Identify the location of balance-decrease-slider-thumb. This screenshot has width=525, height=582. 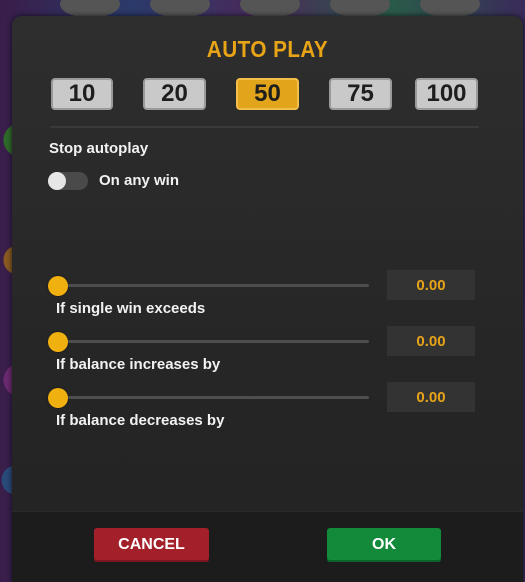
(58, 398).